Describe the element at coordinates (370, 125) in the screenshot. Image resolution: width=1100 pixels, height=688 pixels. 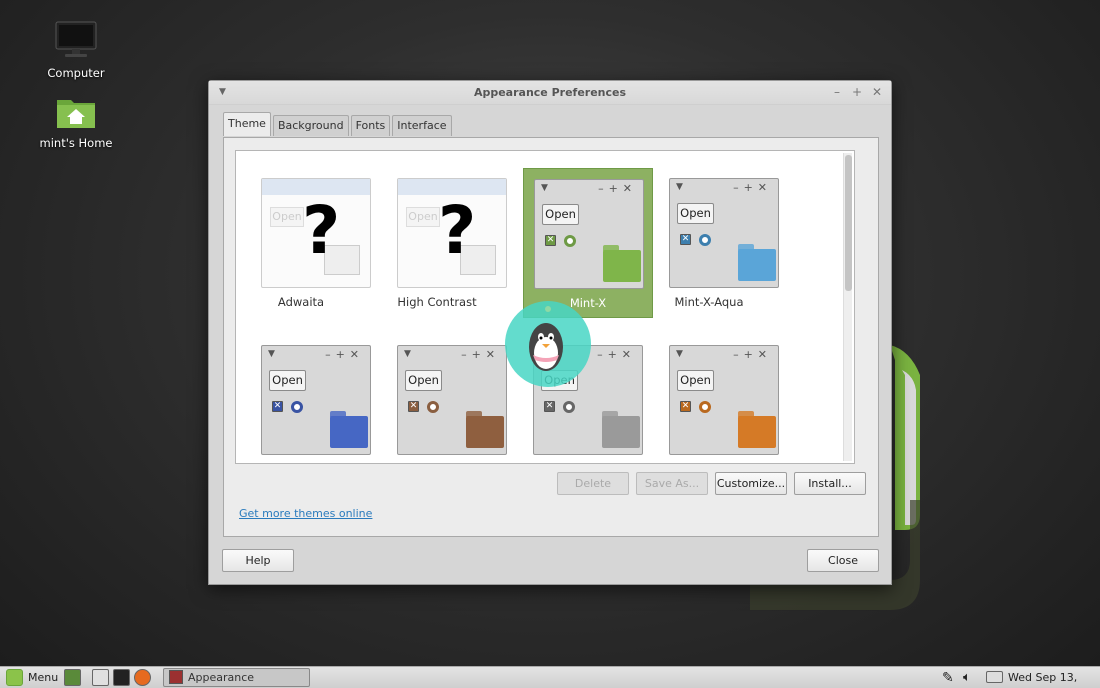
I see `tab-fonts: Fonts` at that location.